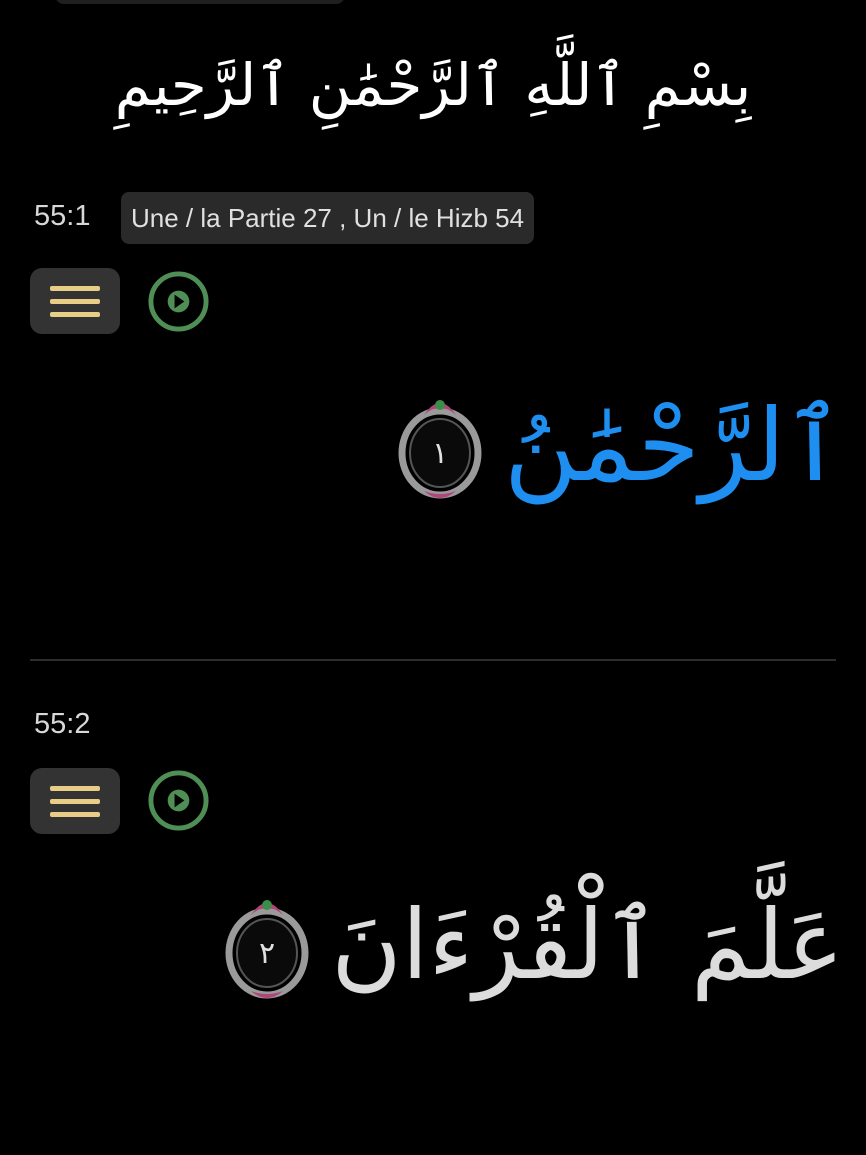 This screenshot has height=1155, width=866. I want to click on ayah-marker-number: ١, so click(440, 453).